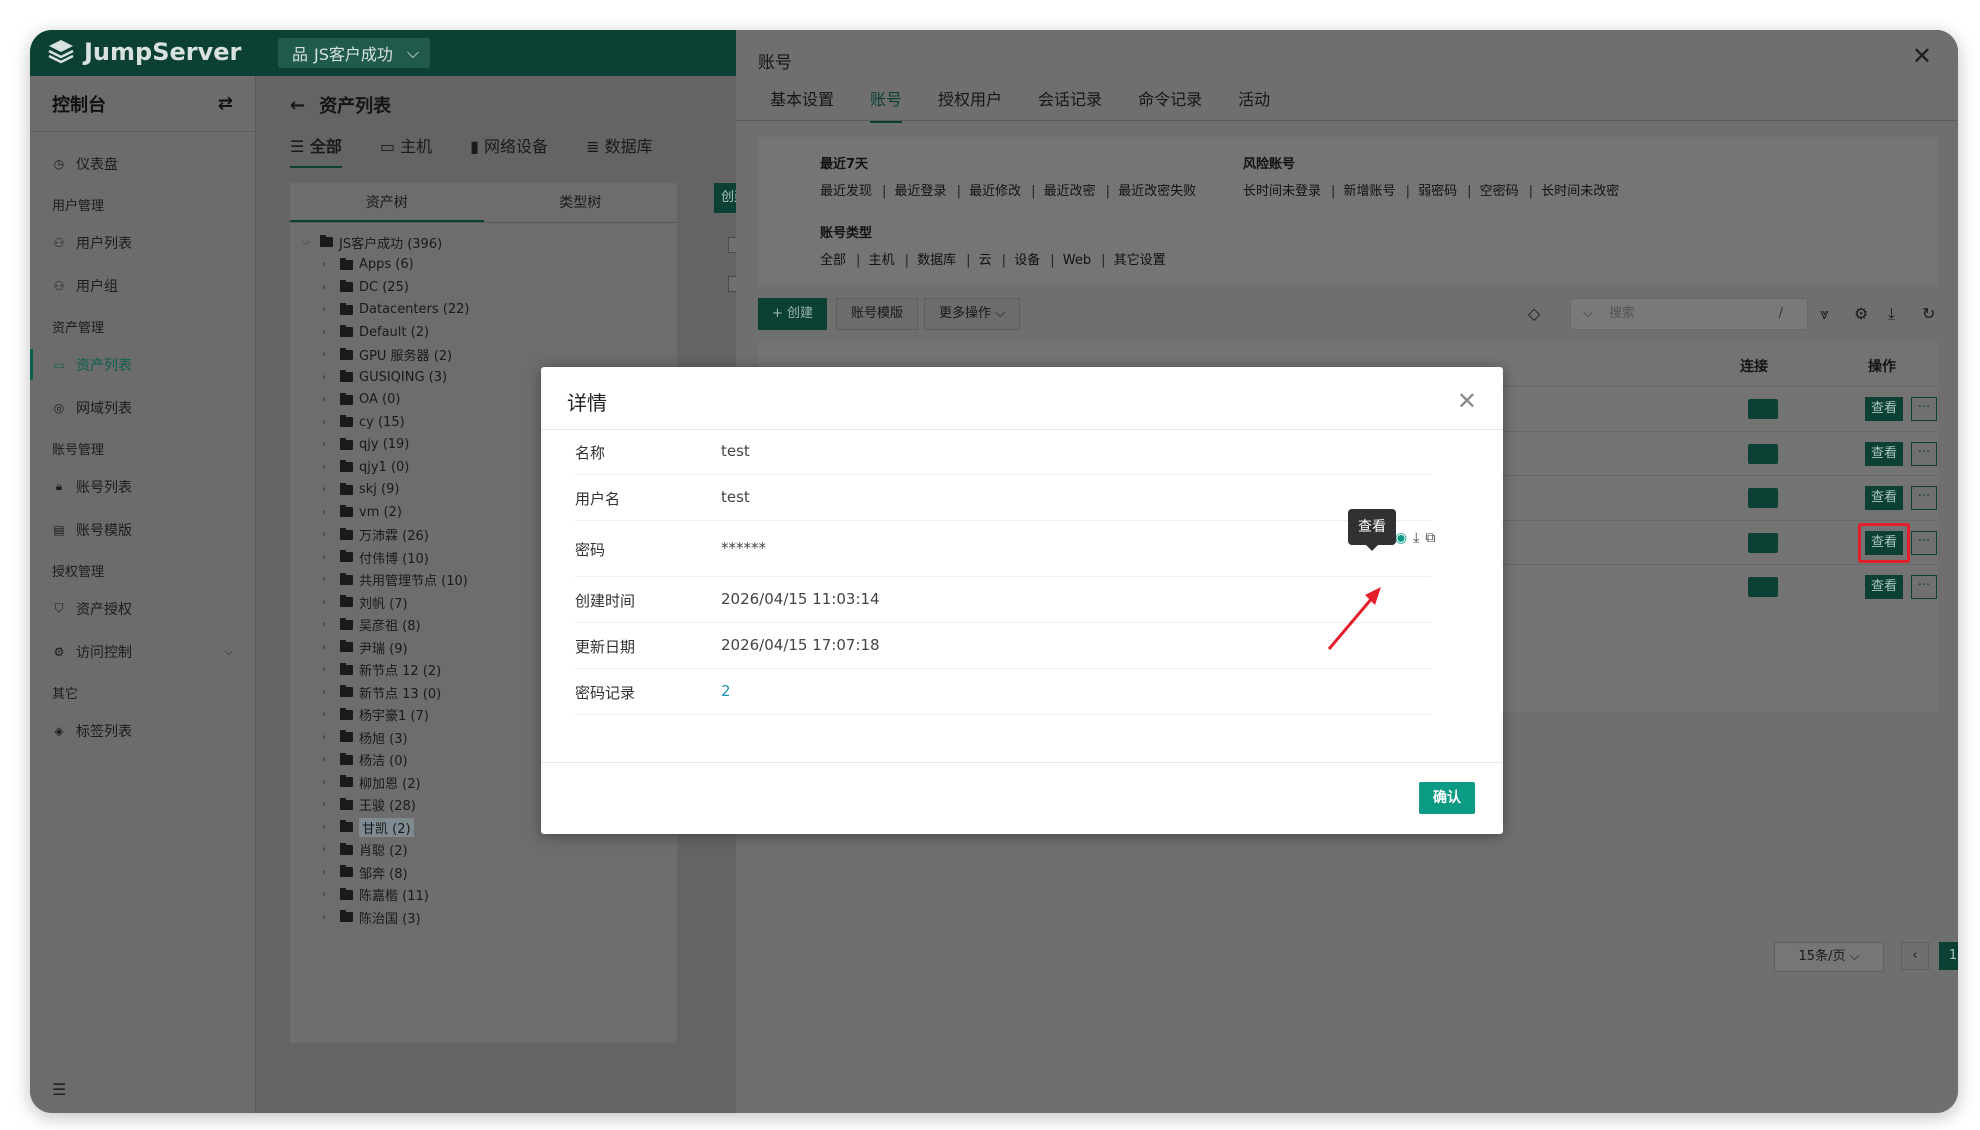  What do you see at coordinates (846, 191) in the screenshot?
I see `filter-link: 最近发现` at bounding box center [846, 191].